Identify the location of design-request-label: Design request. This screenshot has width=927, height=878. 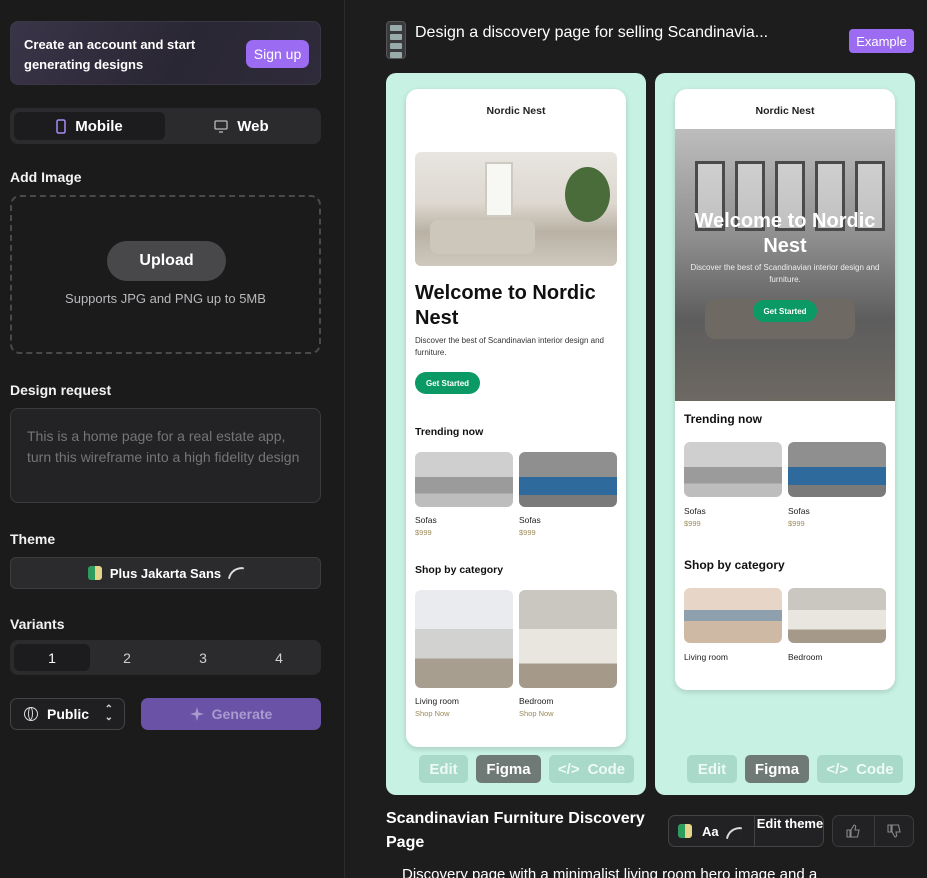
(61, 390).